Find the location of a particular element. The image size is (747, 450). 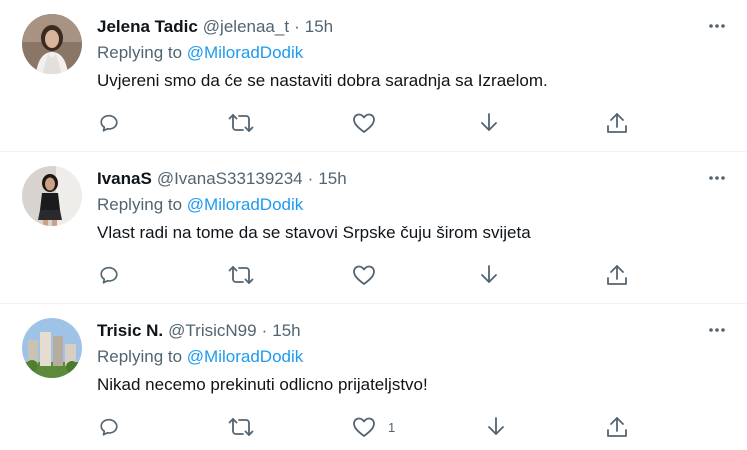

action-bar: 1 is located at coordinates (373, 427).